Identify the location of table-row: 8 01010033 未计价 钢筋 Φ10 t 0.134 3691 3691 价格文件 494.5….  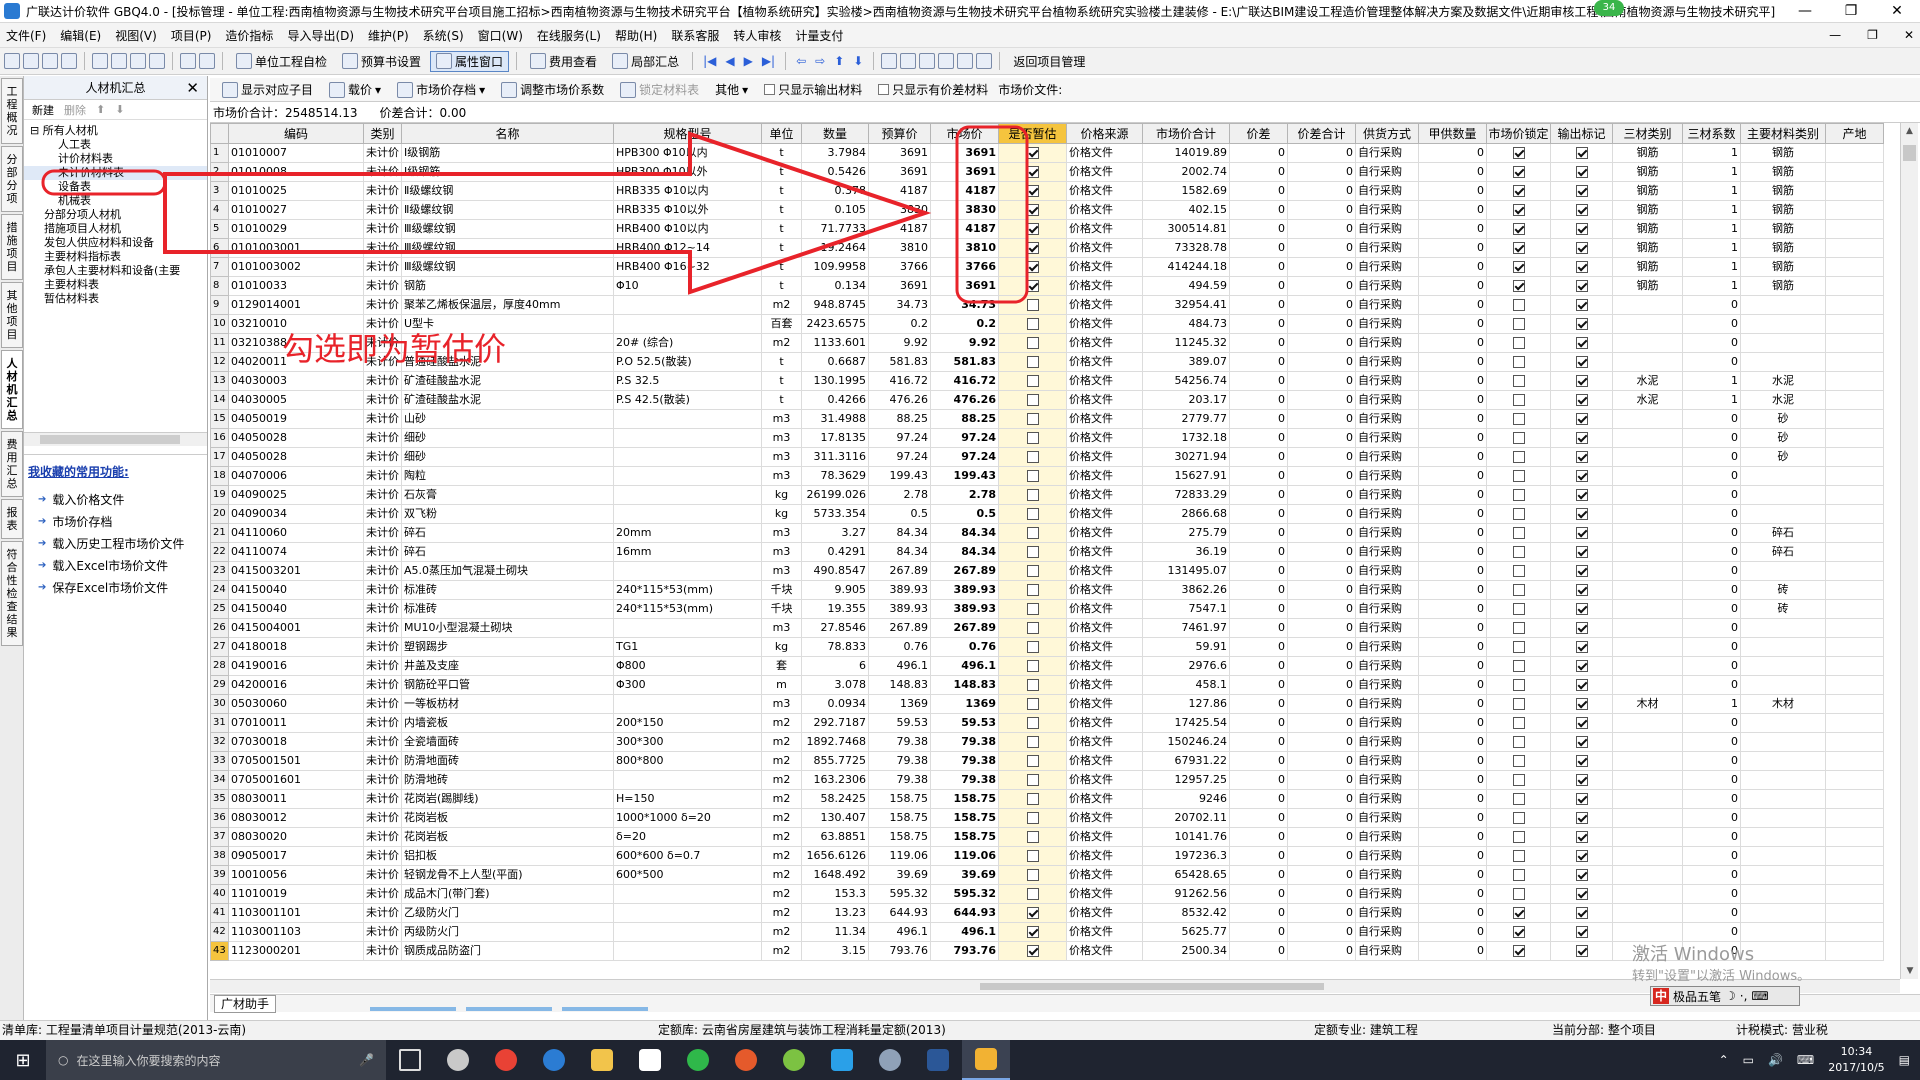
(1047, 286).